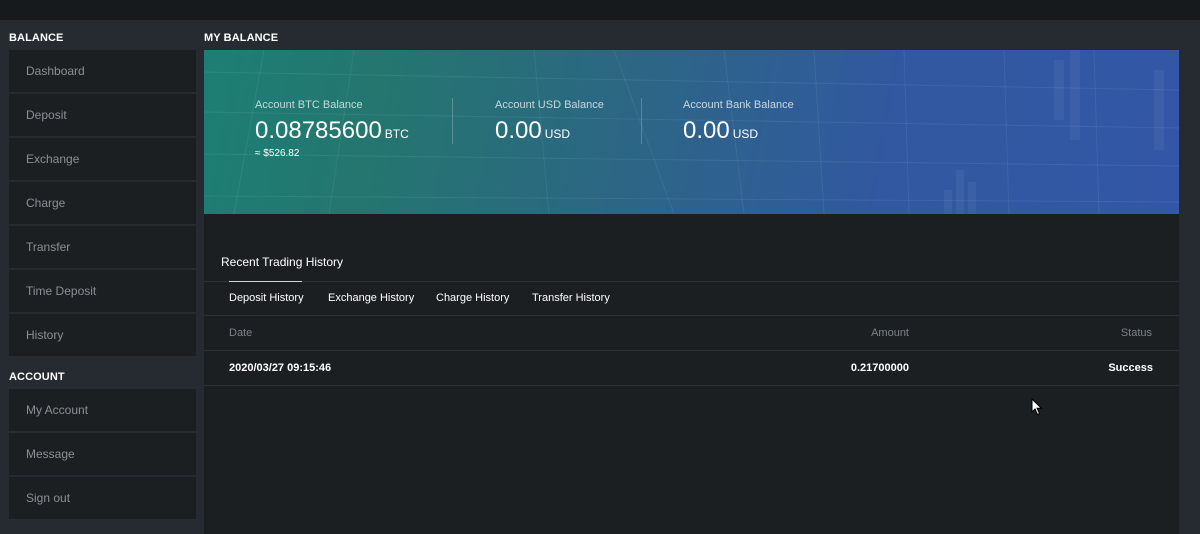 The image size is (1200, 534). What do you see at coordinates (46, 115) in the screenshot?
I see `sidebar-item-label: Deposit` at bounding box center [46, 115].